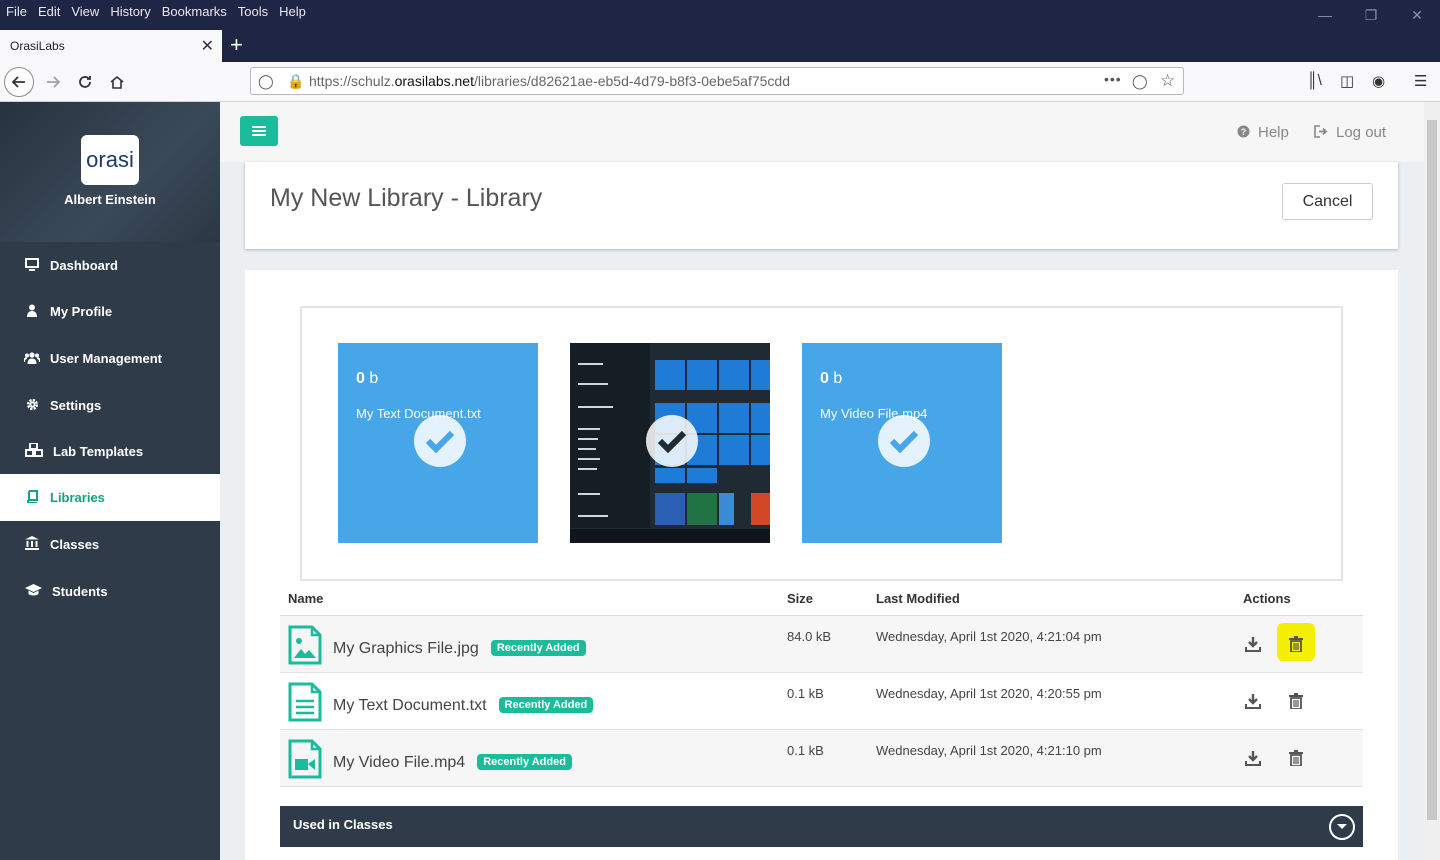 The height and width of the screenshot is (860, 1440). Describe the element at coordinates (1314, 80) in the screenshot. I see `library-icon: ║\` at that location.